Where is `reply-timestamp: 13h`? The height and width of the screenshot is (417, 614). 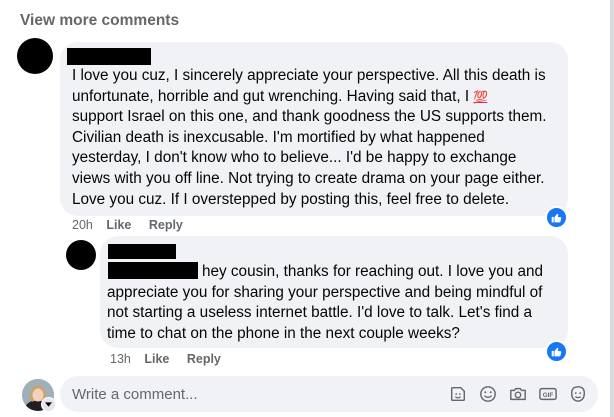 reply-timestamp: 13h is located at coordinates (120, 359).